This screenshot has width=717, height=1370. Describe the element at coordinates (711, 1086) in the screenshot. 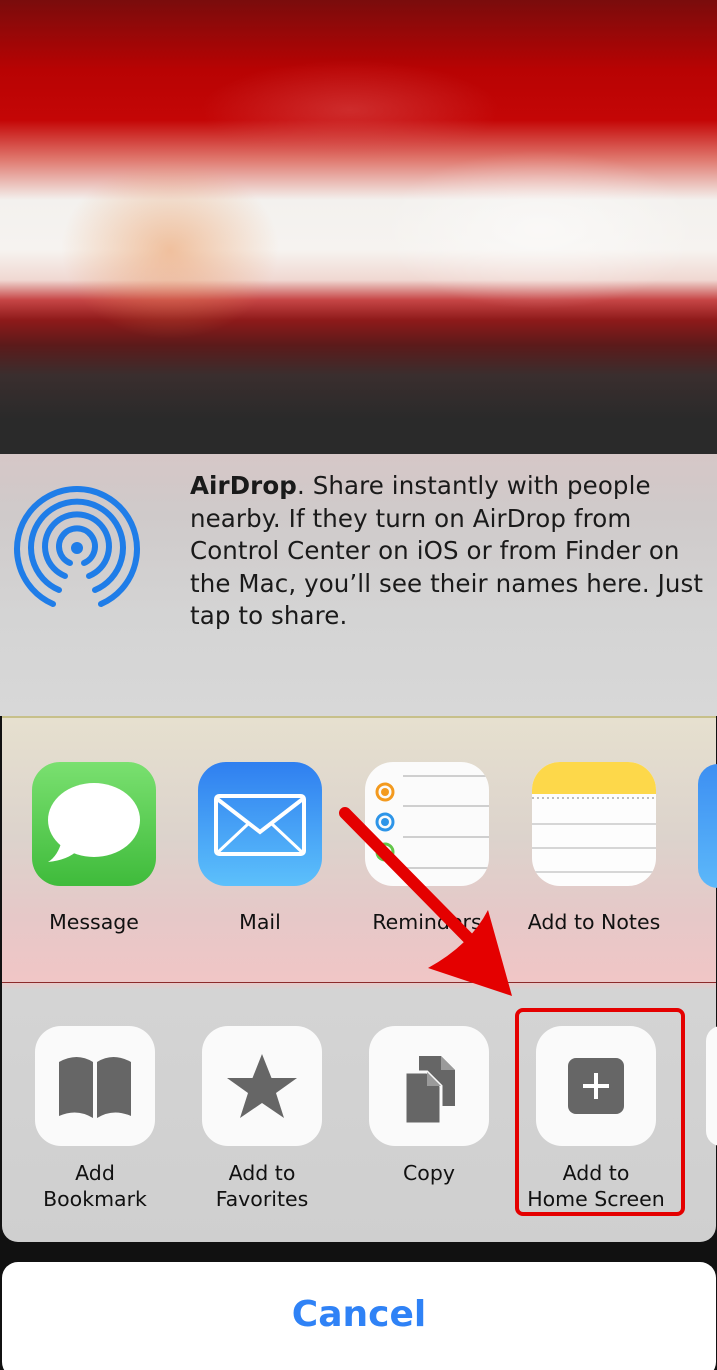

I see `action-partial-tile` at that location.